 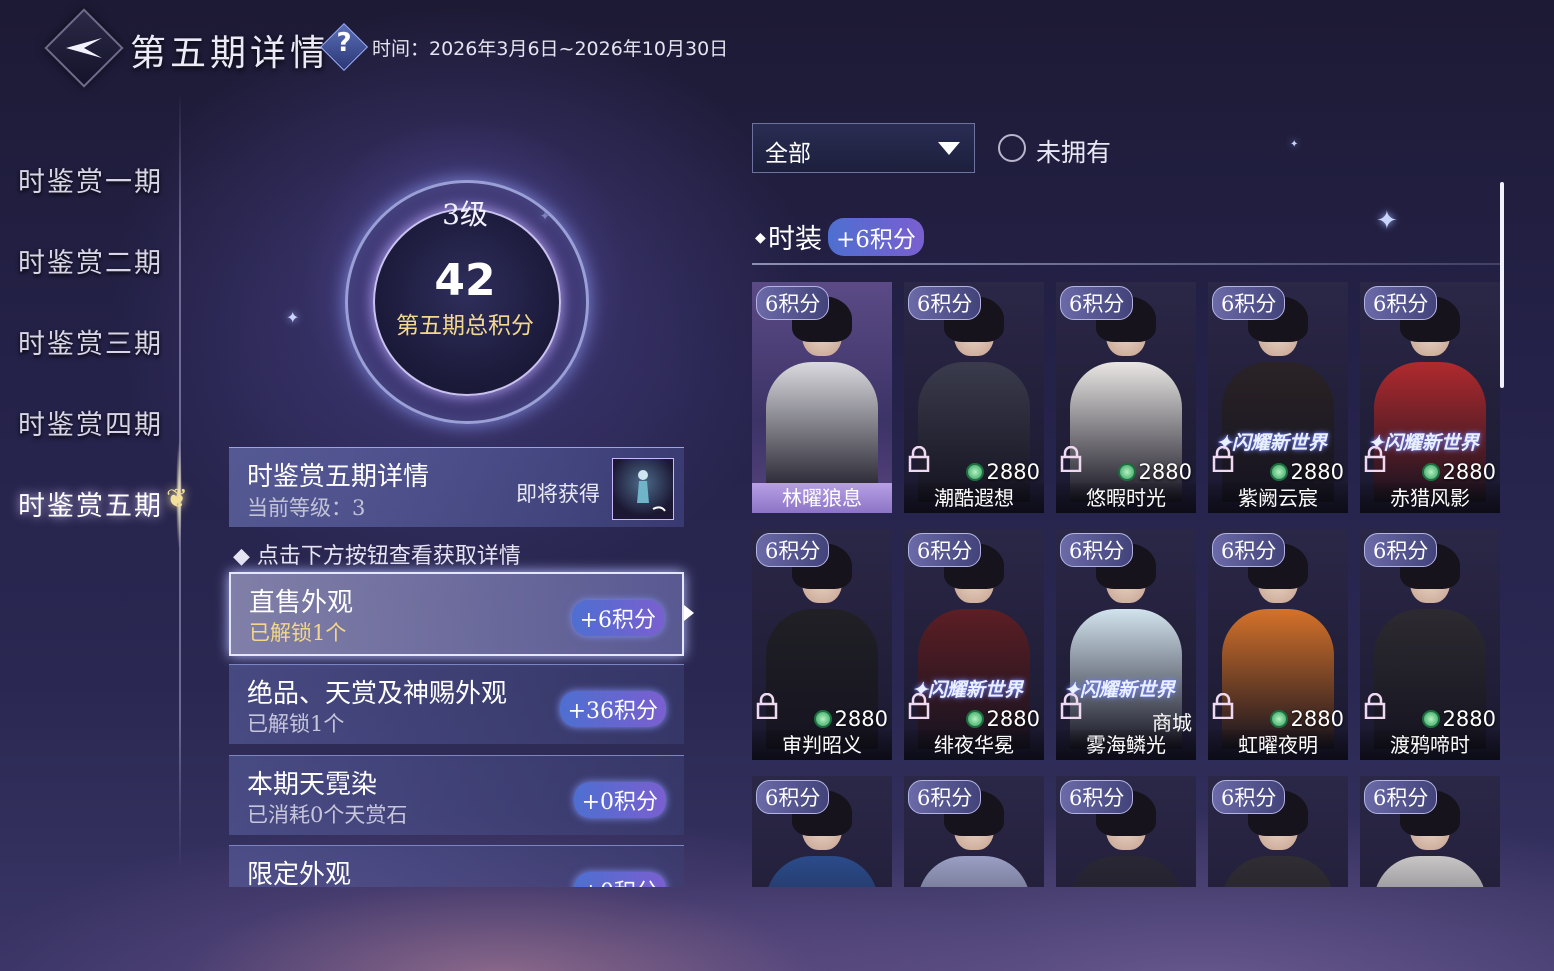 What do you see at coordinates (689, 613) in the screenshot?
I see `selected-arrow-icon` at bounding box center [689, 613].